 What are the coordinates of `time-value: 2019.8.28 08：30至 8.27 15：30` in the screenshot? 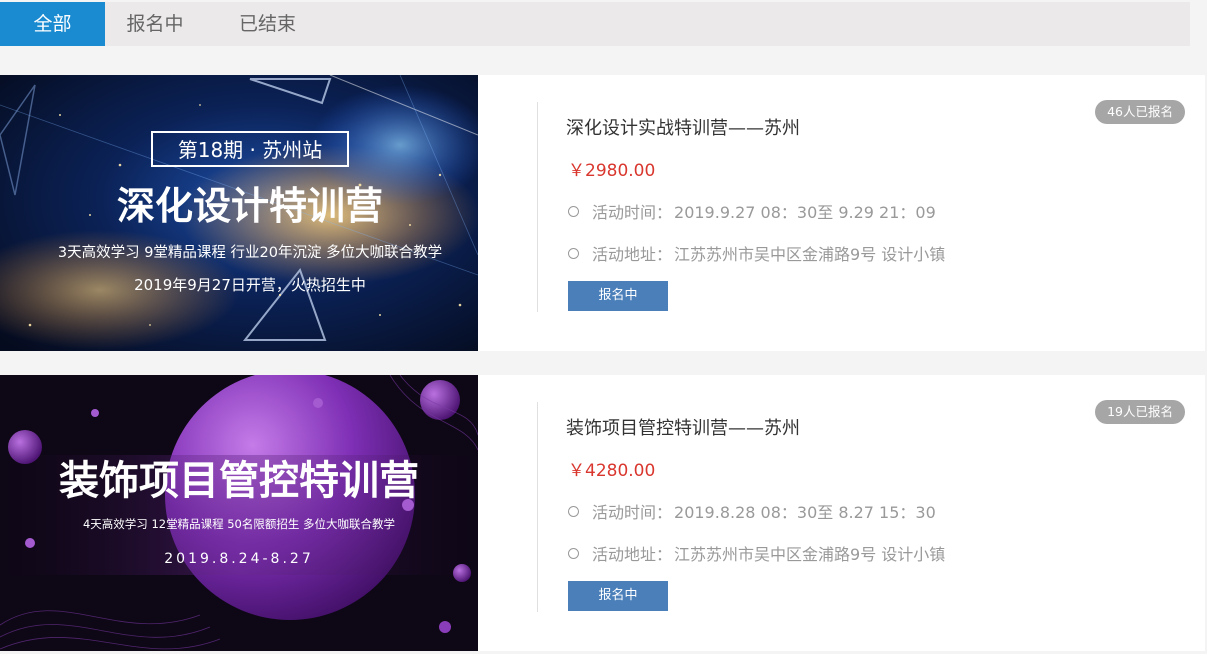 It's located at (805, 512).